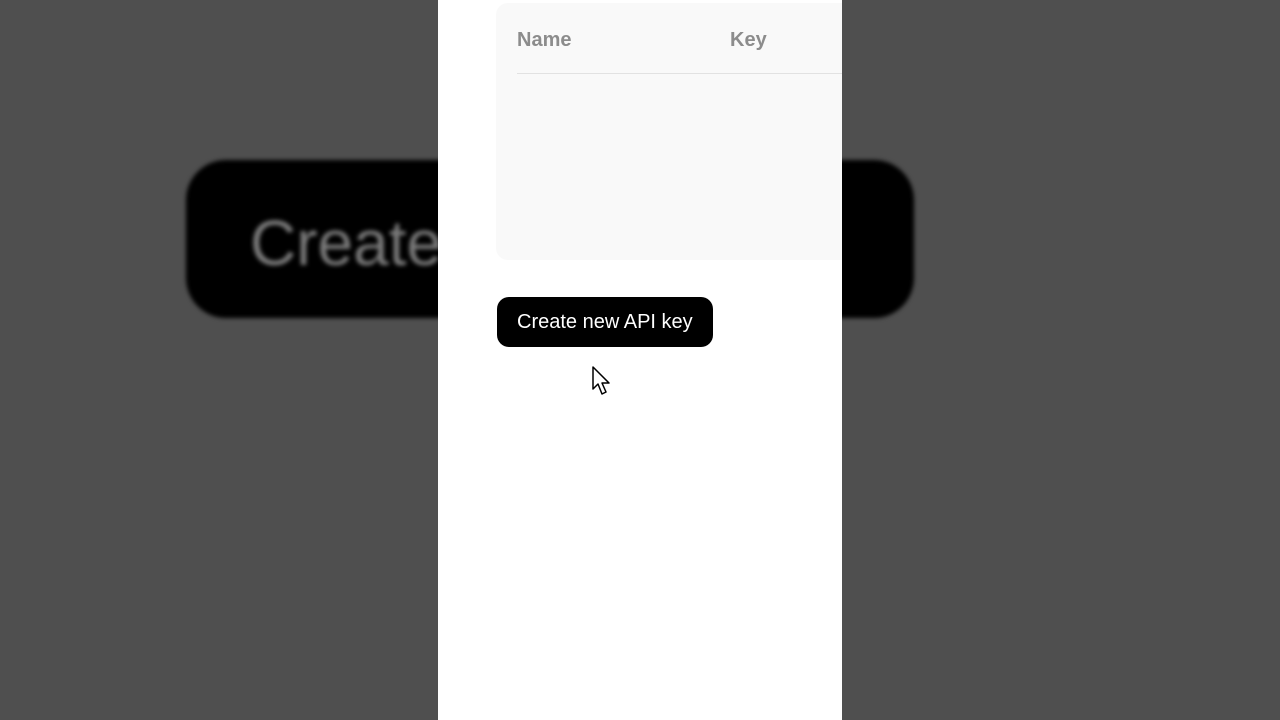  Describe the element at coordinates (669, 131) in the screenshot. I see `api-keys-table: Name Key` at that location.